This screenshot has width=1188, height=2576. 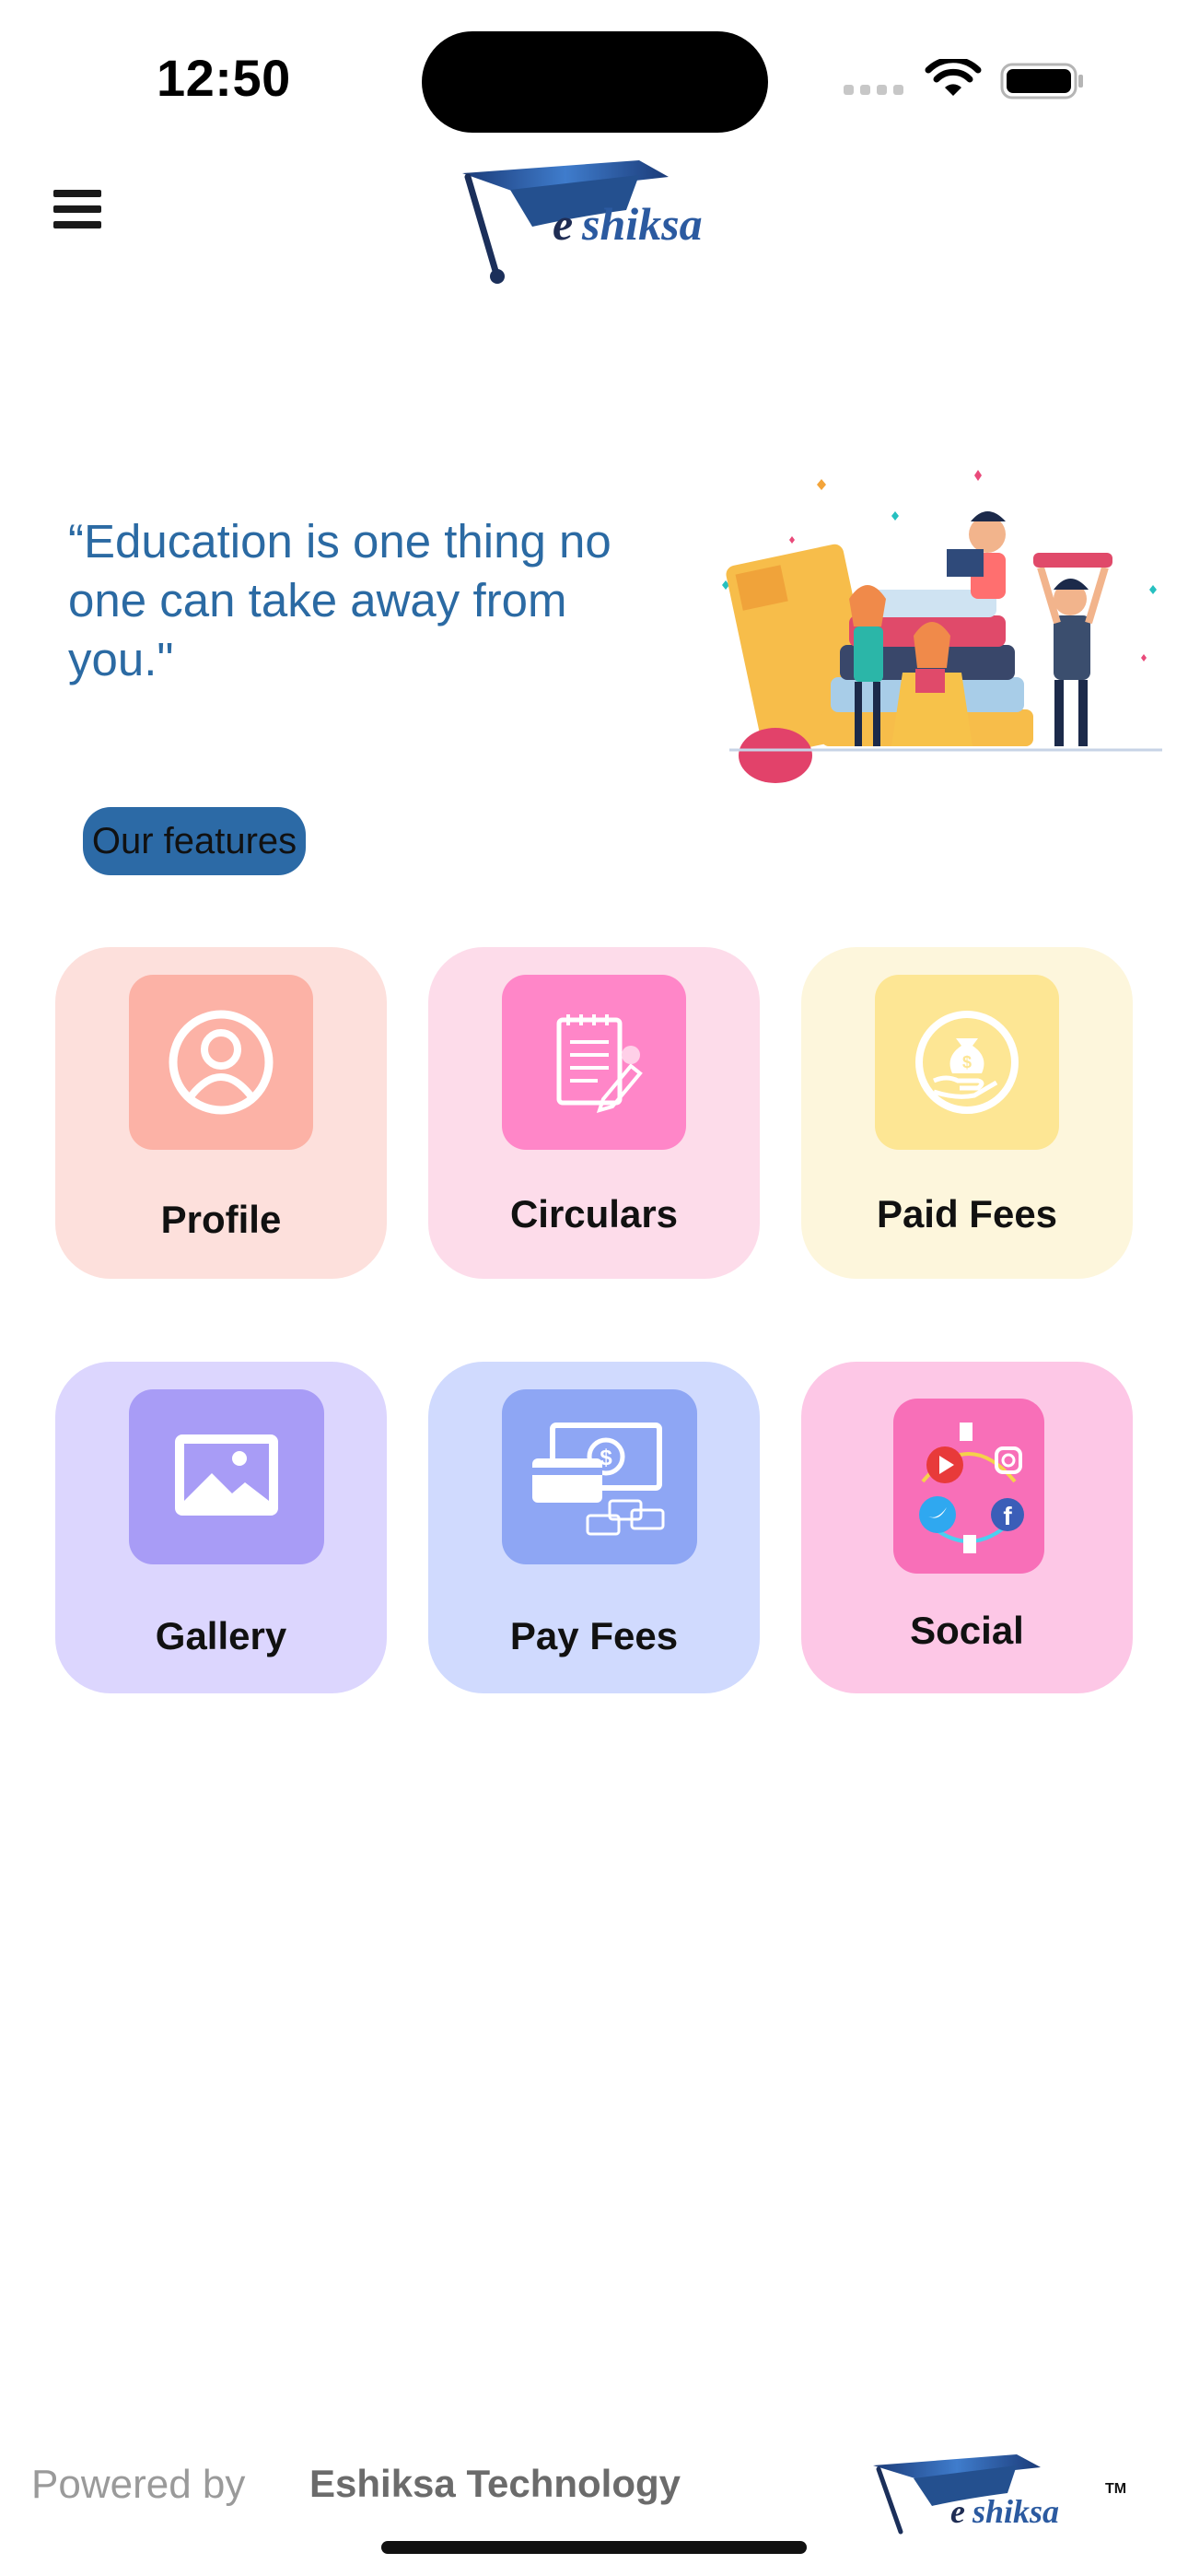 I want to click on feature-tile-pay-fees: $ Pay Fees, so click(x=594, y=1527).